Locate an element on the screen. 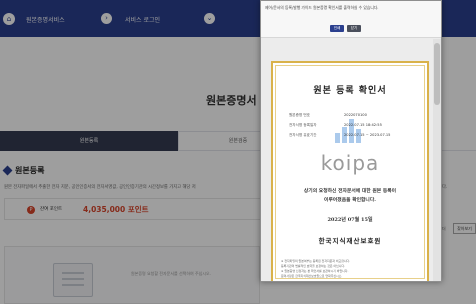 This screenshot has width=476, height=304. certificate-date: 2022년 07월 15일 is located at coordinates (350, 220).